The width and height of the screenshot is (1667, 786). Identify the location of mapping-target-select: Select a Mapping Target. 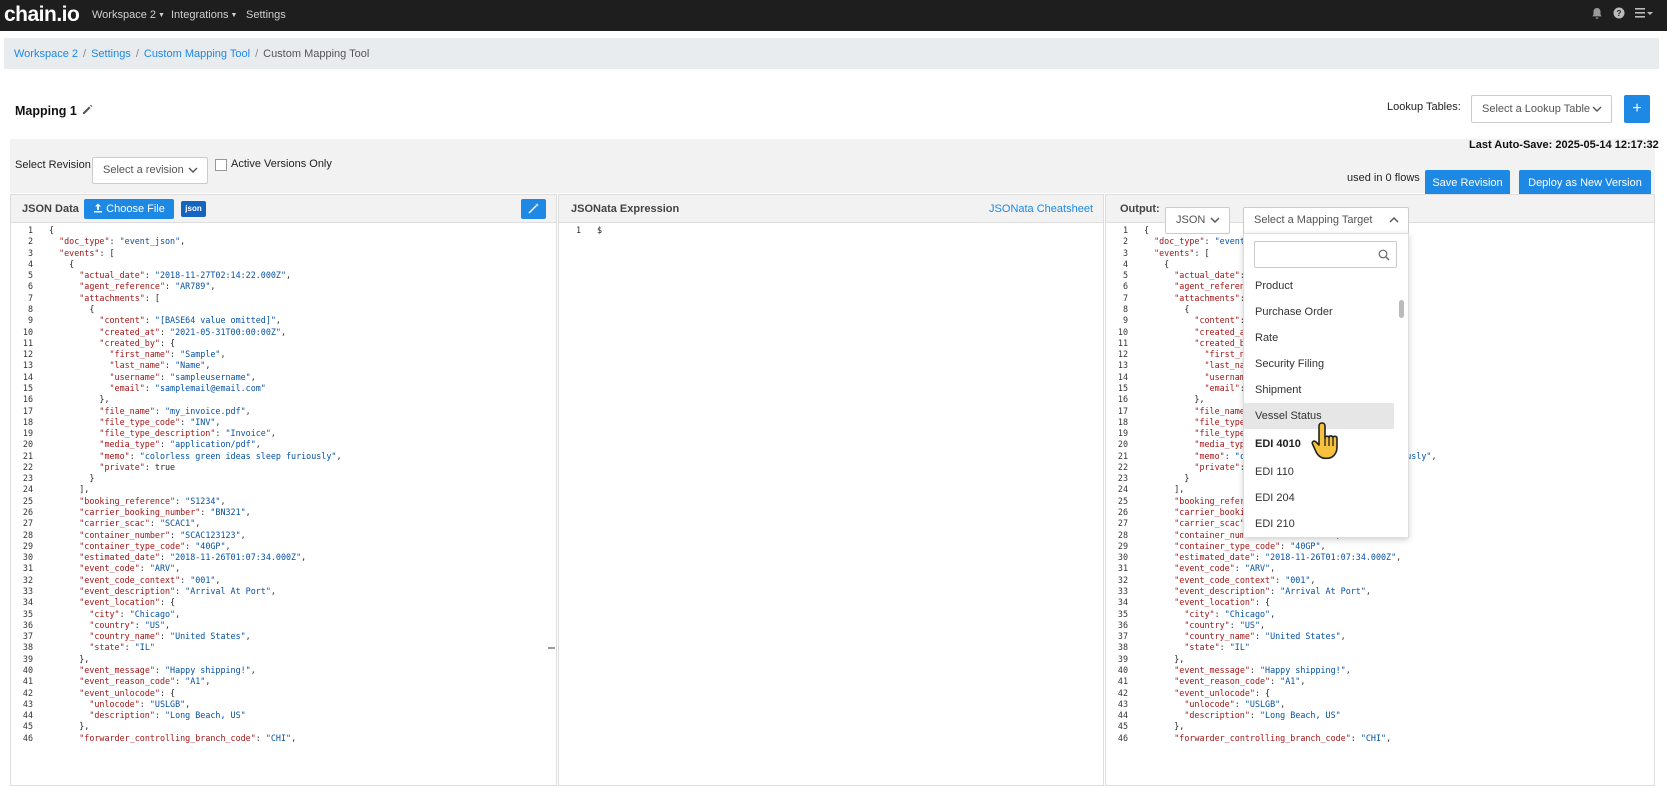
(1326, 220).